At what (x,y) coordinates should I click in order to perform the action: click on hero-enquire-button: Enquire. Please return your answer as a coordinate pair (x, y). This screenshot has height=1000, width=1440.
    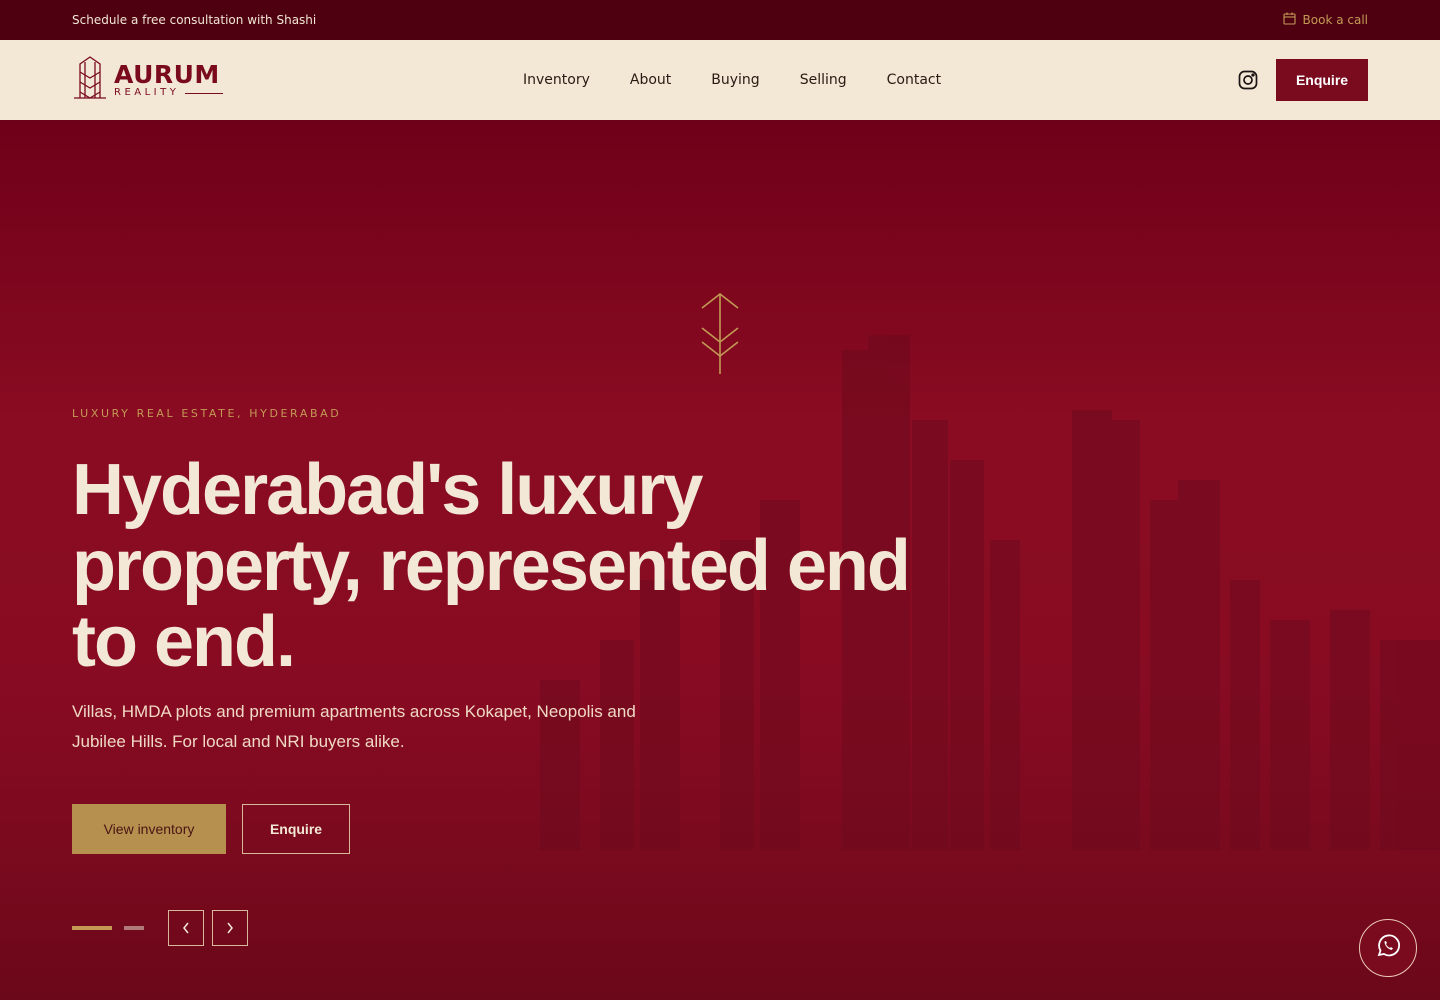
    Looking at the image, I should click on (296, 829).